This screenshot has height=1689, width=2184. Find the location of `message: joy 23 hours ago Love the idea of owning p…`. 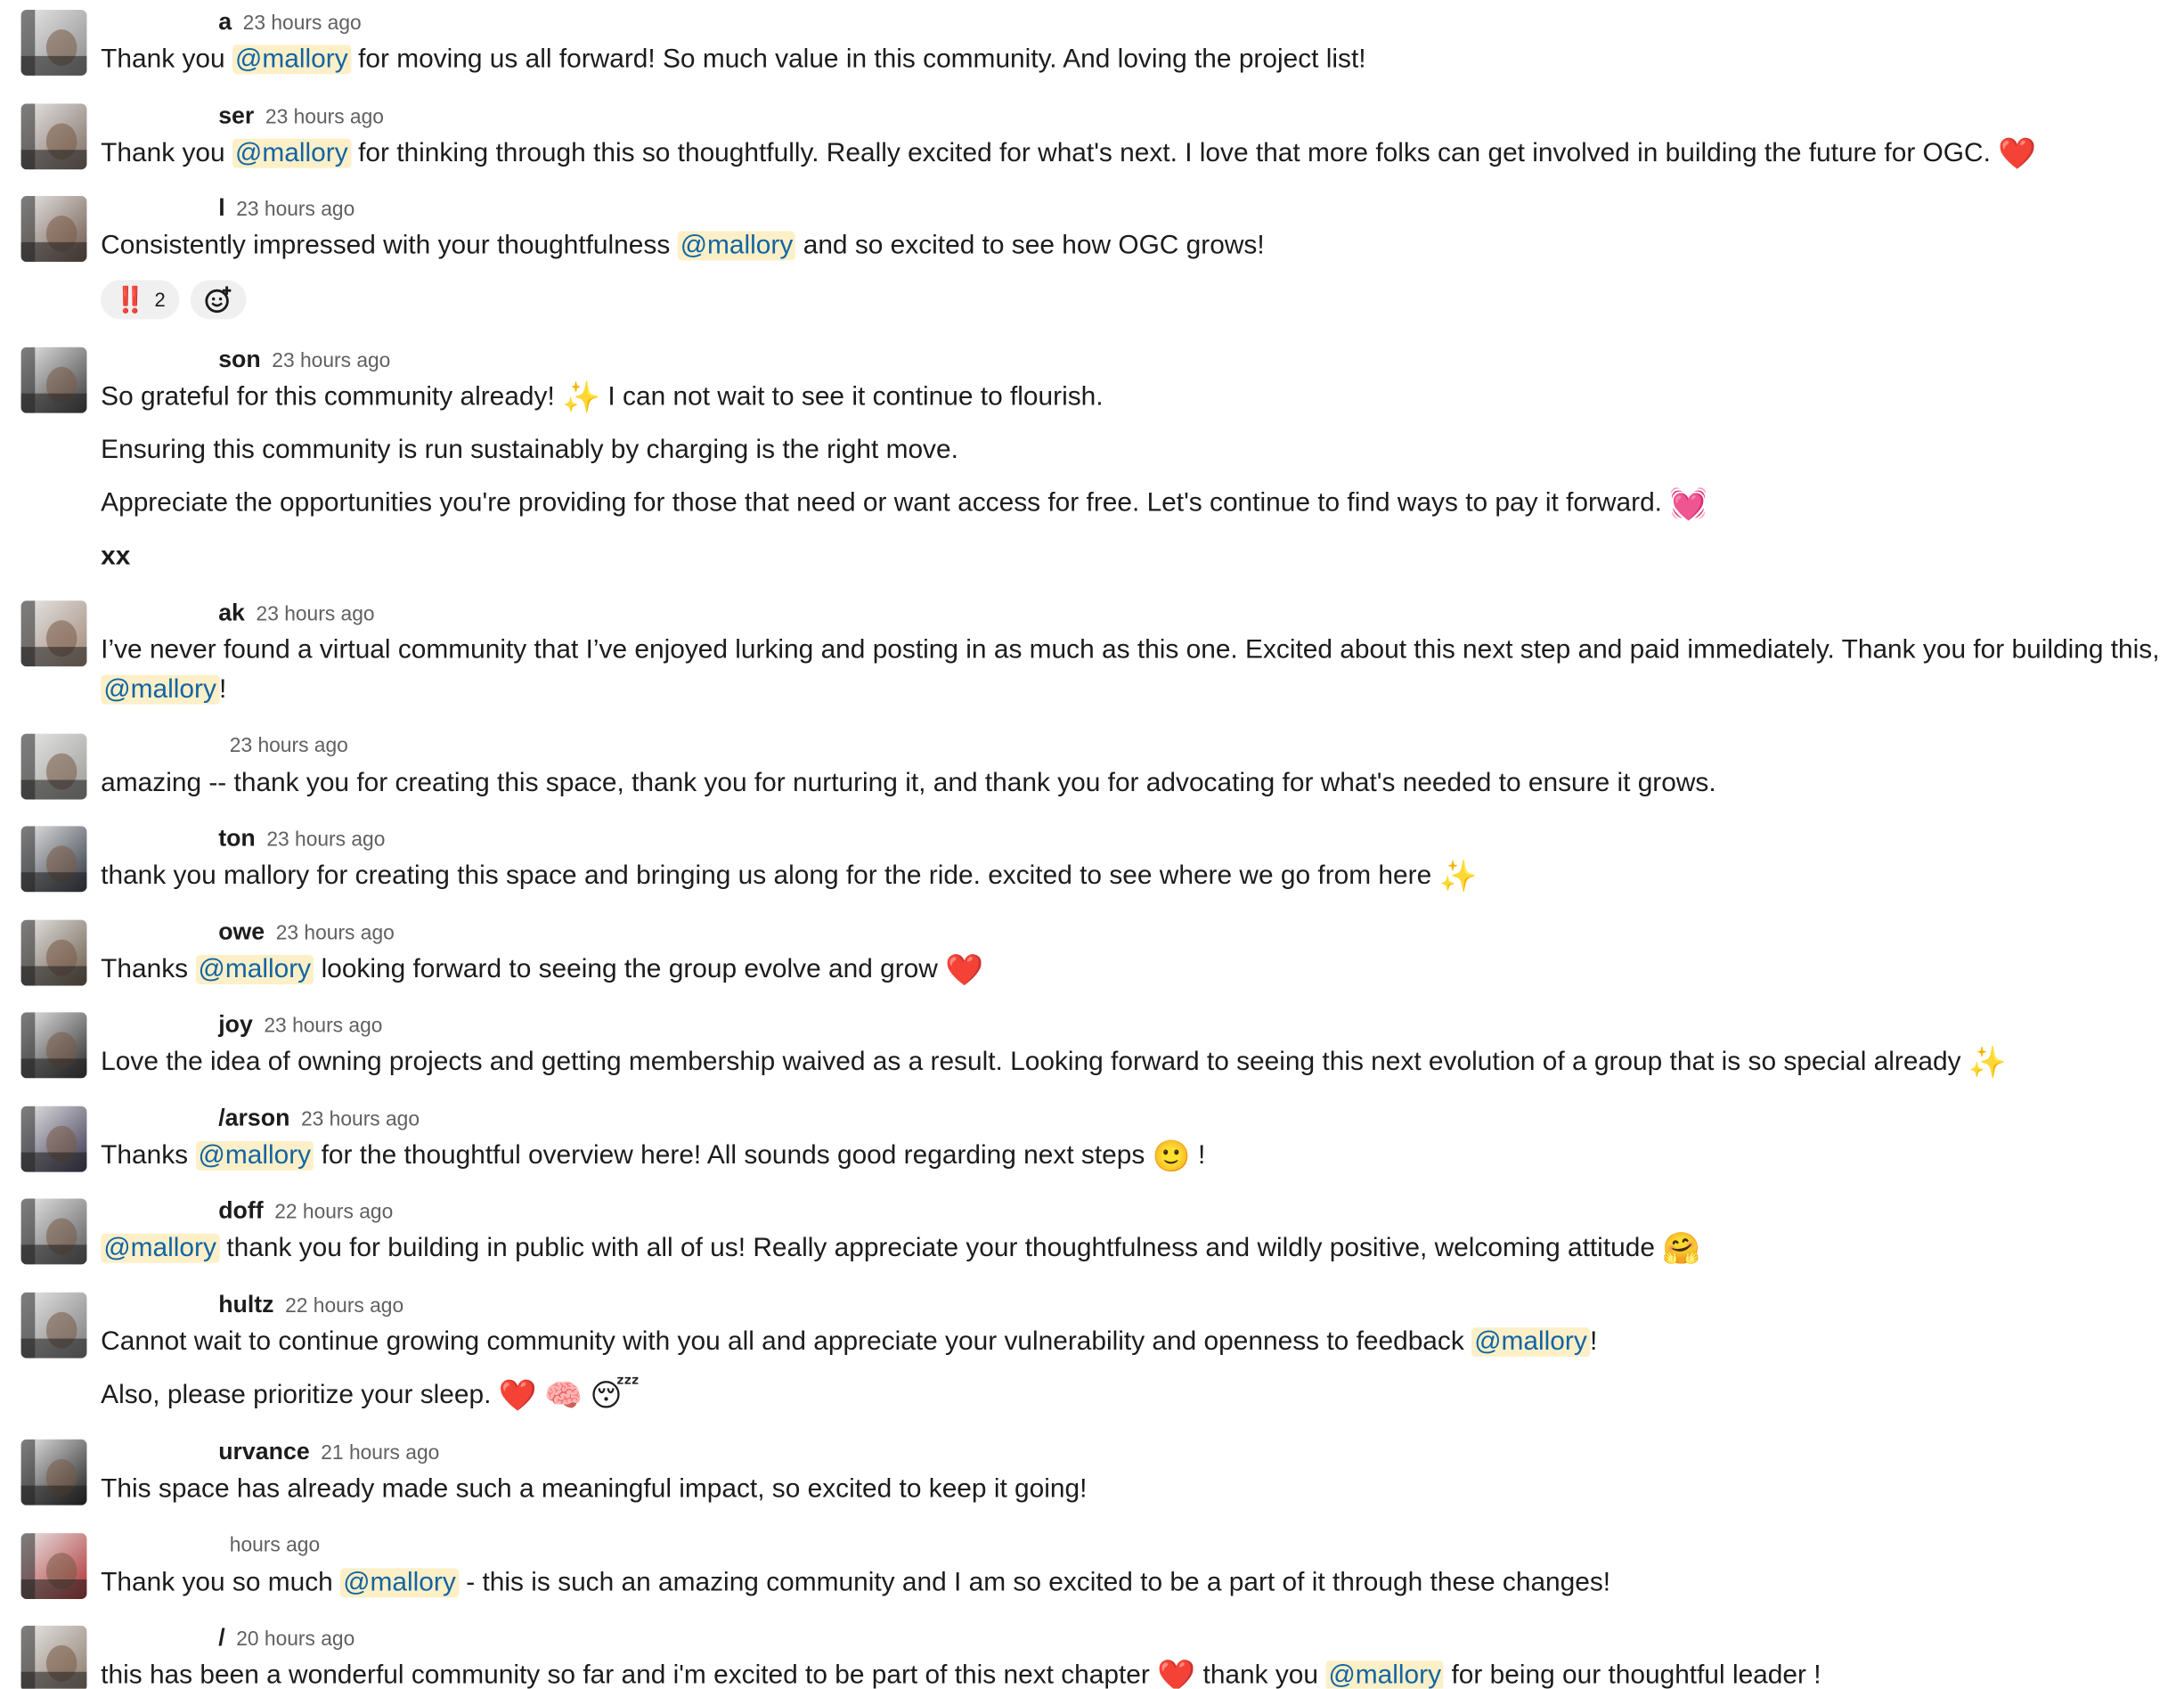

message: joy 23 hours ago Love the idea of owning p… is located at coordinates (1092, 1044).